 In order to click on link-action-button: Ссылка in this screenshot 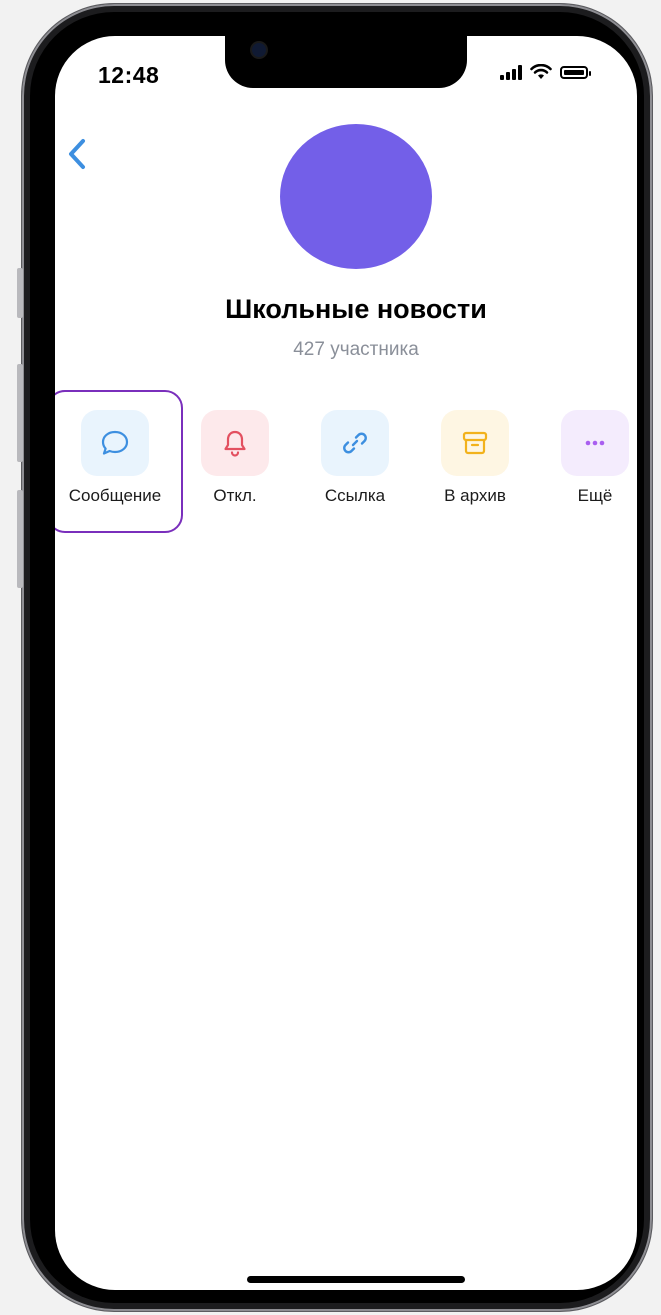, I will do `click(355, 458)`.